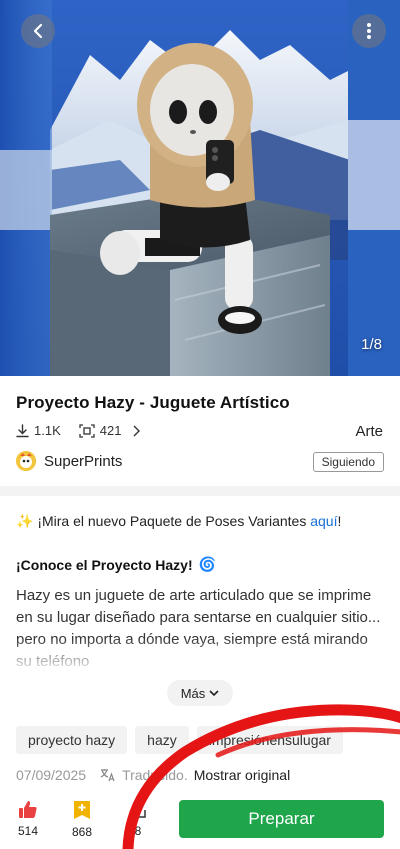  Describe the element at coordinates (22, 430) in the screenshot. I see `download-icon` at that location.